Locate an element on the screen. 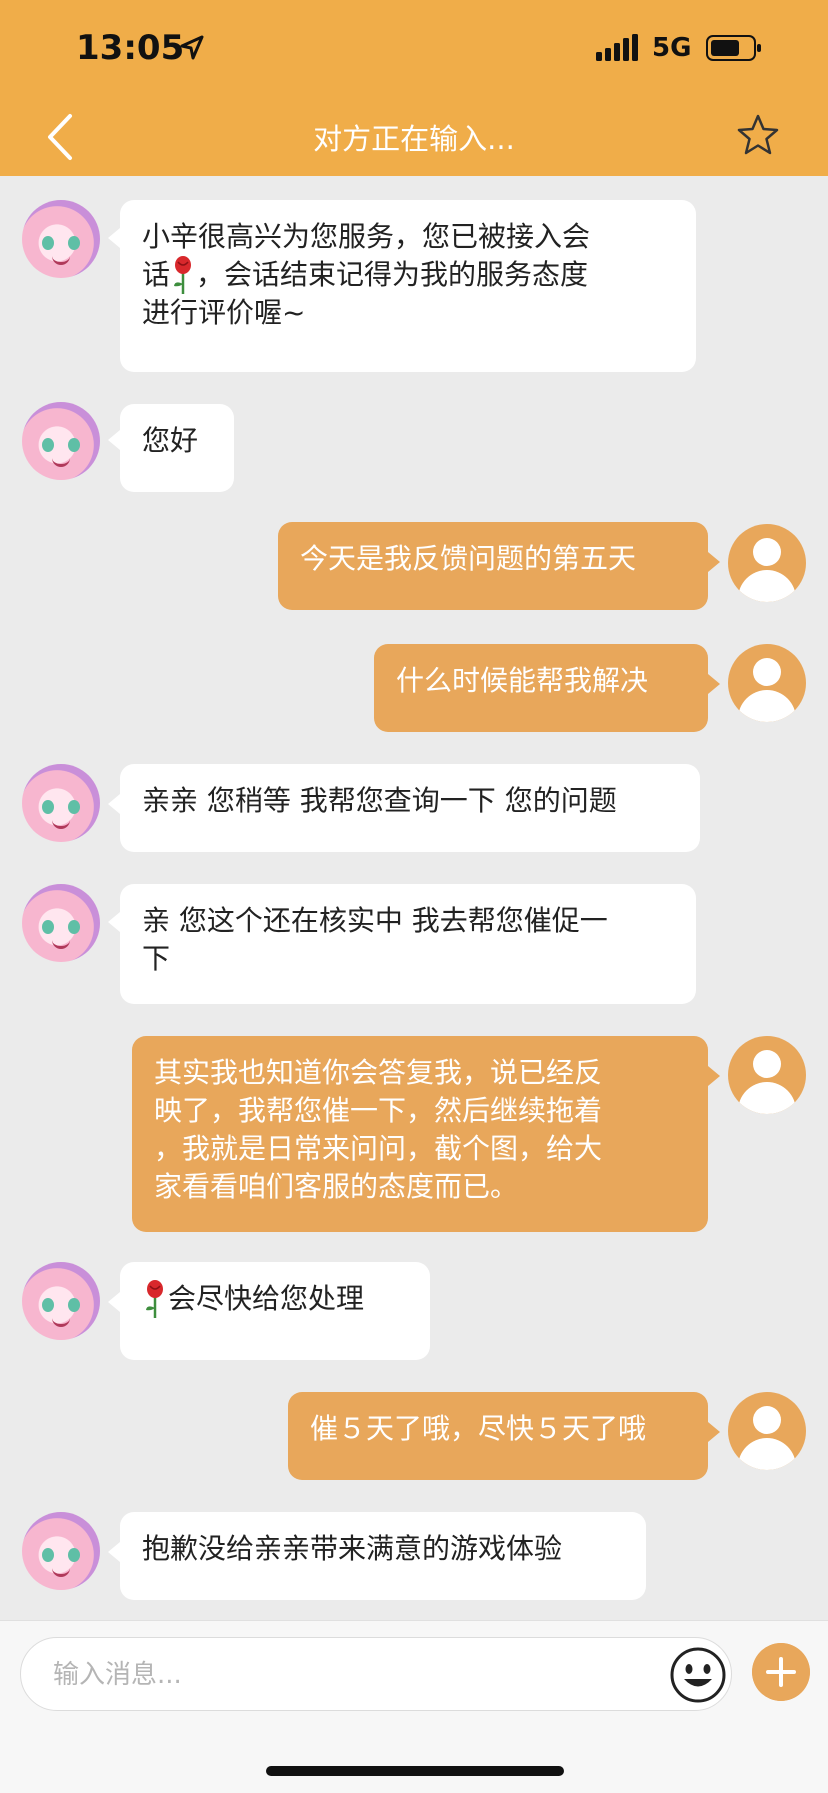  star-icon is located at coordinates (758, 135).